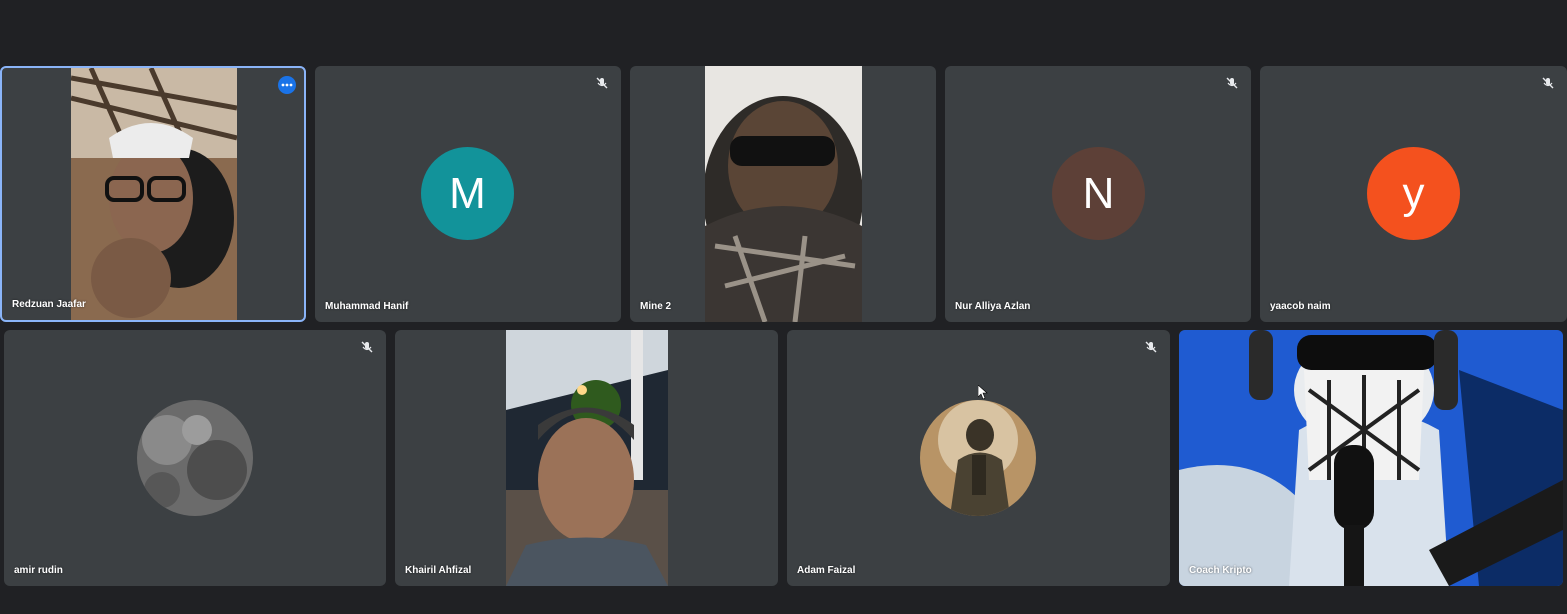  I want to click on avatar-initial: y, so click(1413, 193).